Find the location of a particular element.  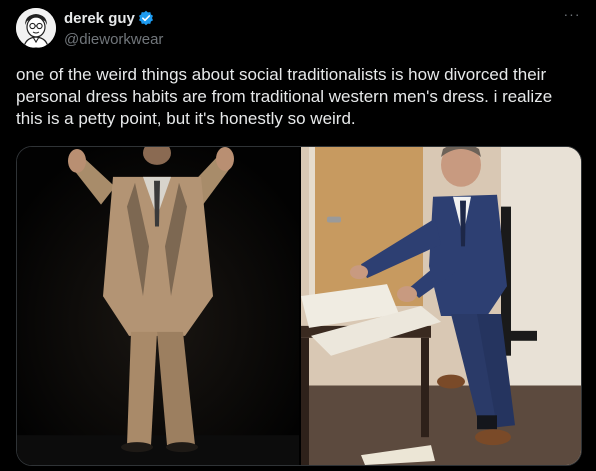

avatar-icon is located at coordinates (36, 28).